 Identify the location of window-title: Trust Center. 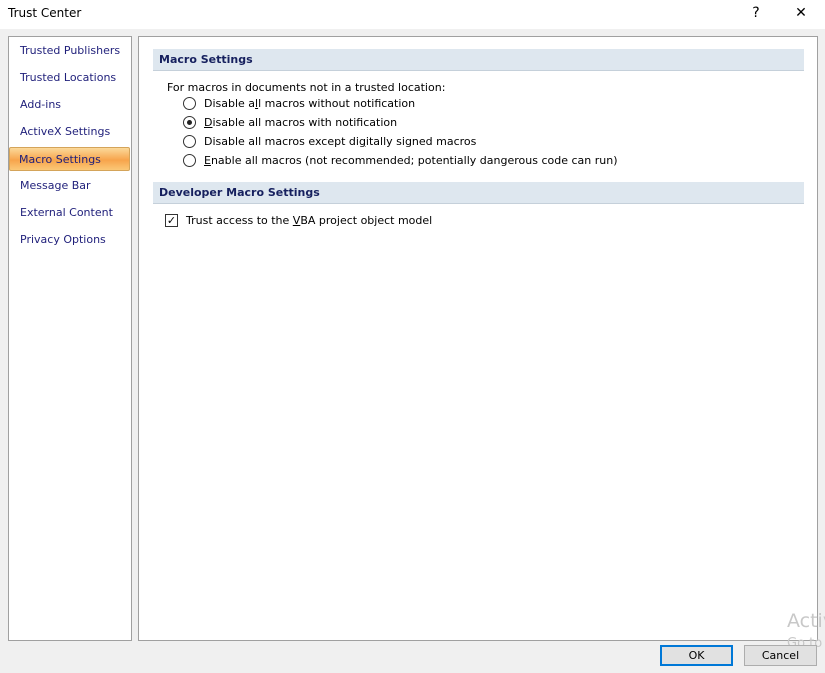
(45, 13).